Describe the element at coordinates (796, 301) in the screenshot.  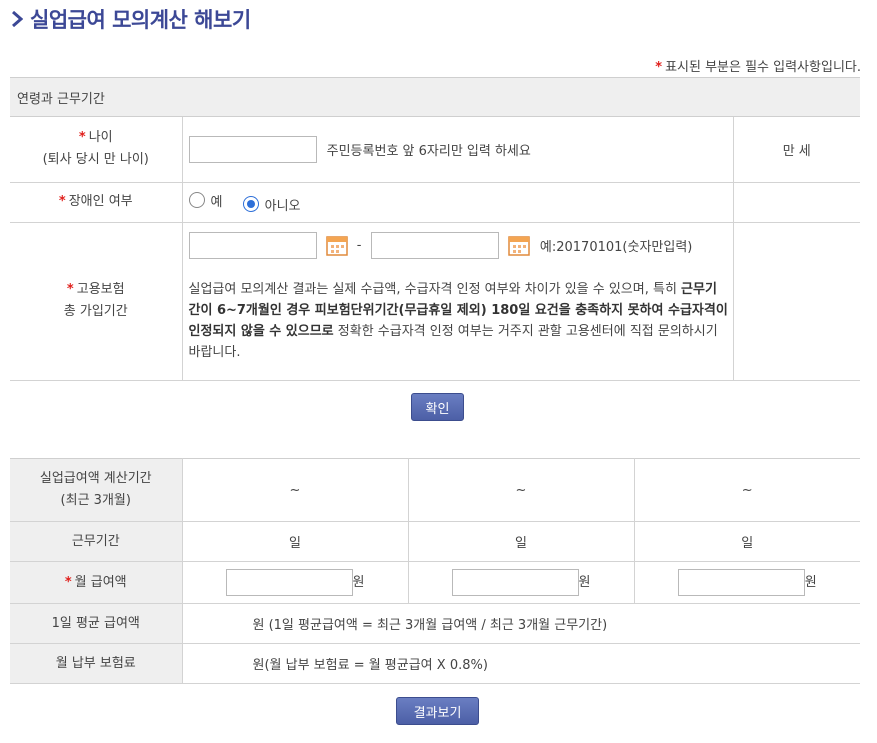
I see `insurance-empty-cell` at that location.